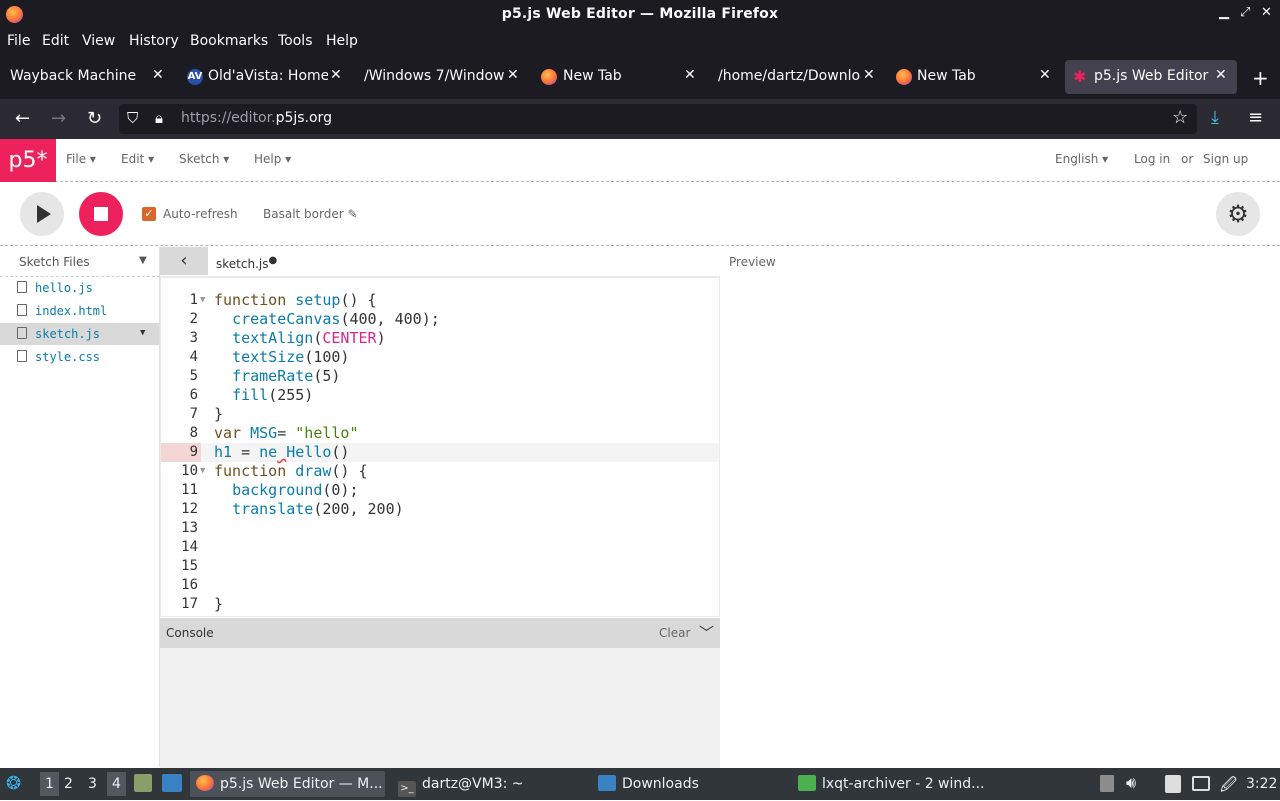 The width and height of the screenshot is (1280, 801). I want to click on collapse-sidebar-button: ‹, so click(184, 261).